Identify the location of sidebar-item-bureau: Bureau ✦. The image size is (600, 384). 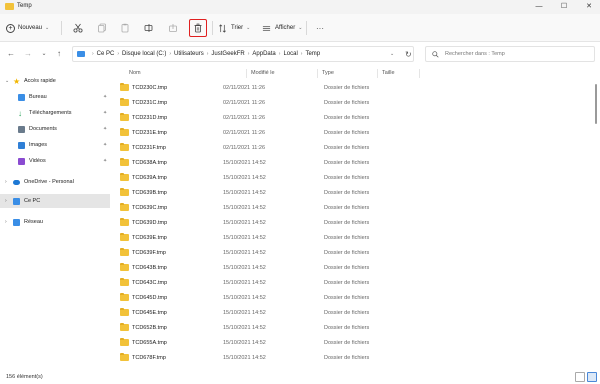
(55, 97).